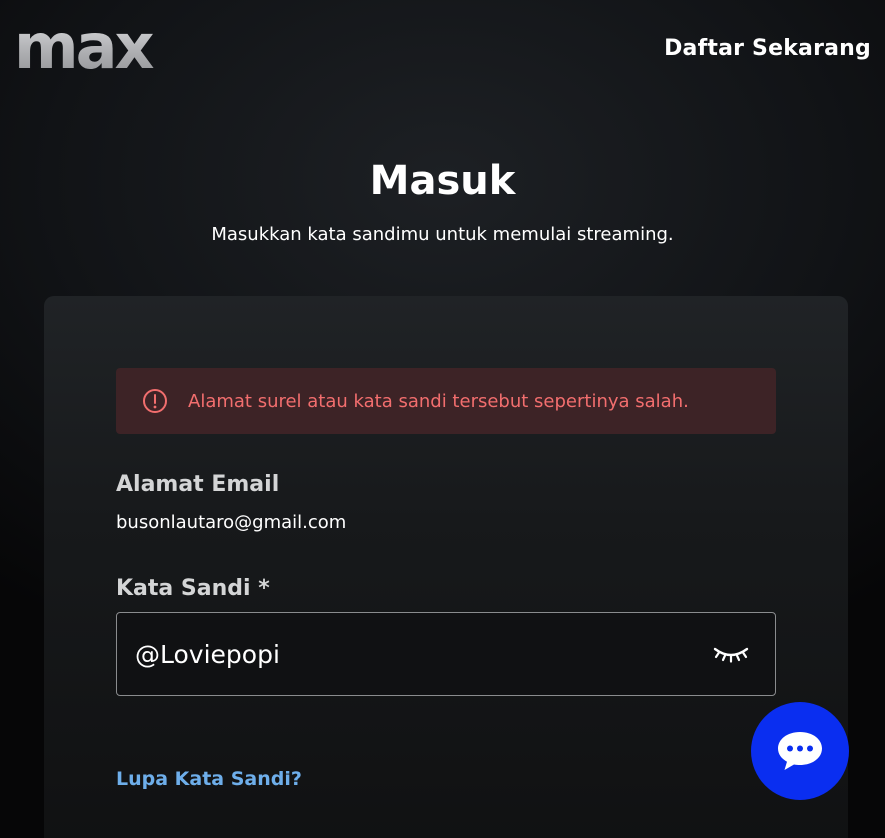 This screenshot has width=885, height=838. What do you see at coordinates (767, 48) in the screenshot?
I see `signup-link: Daftar Sekarang` at bounding box center [767, 48].